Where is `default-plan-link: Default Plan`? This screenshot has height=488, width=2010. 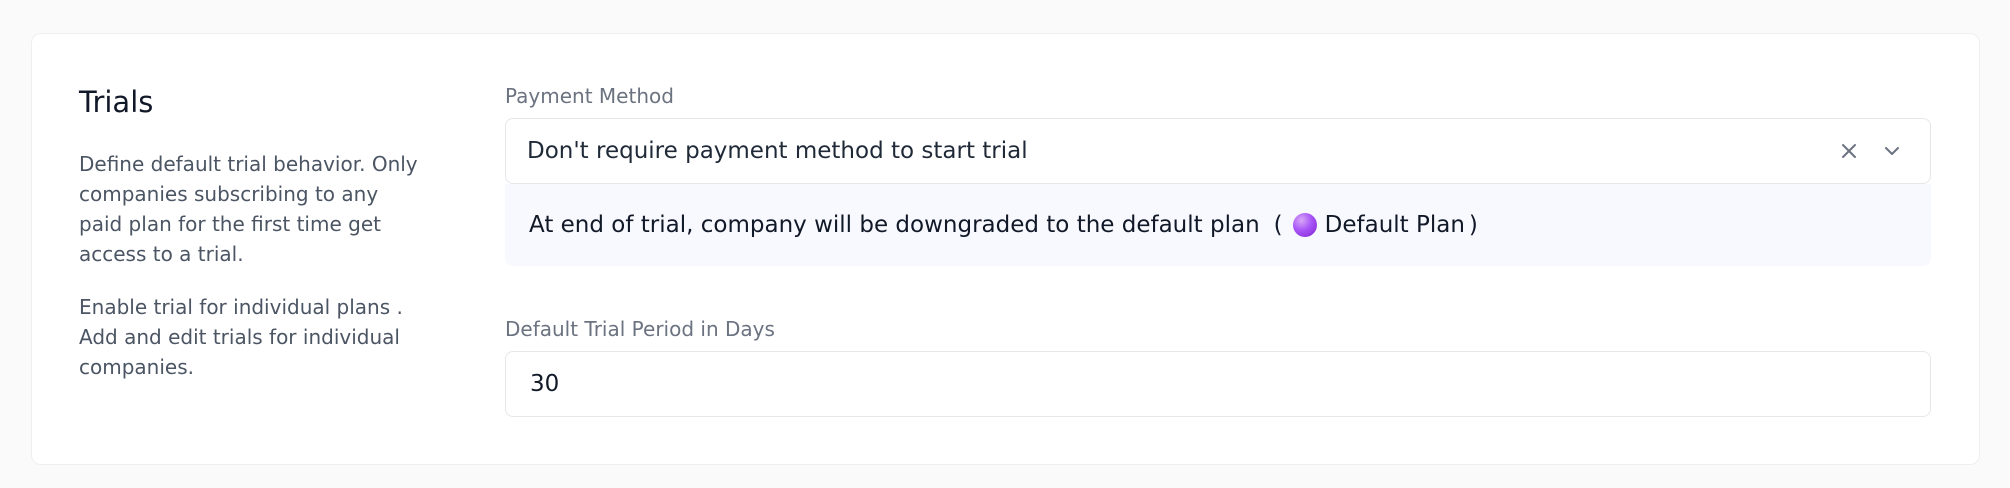
default-plan-link: Default Plan is located at coordinates (1395, 225).